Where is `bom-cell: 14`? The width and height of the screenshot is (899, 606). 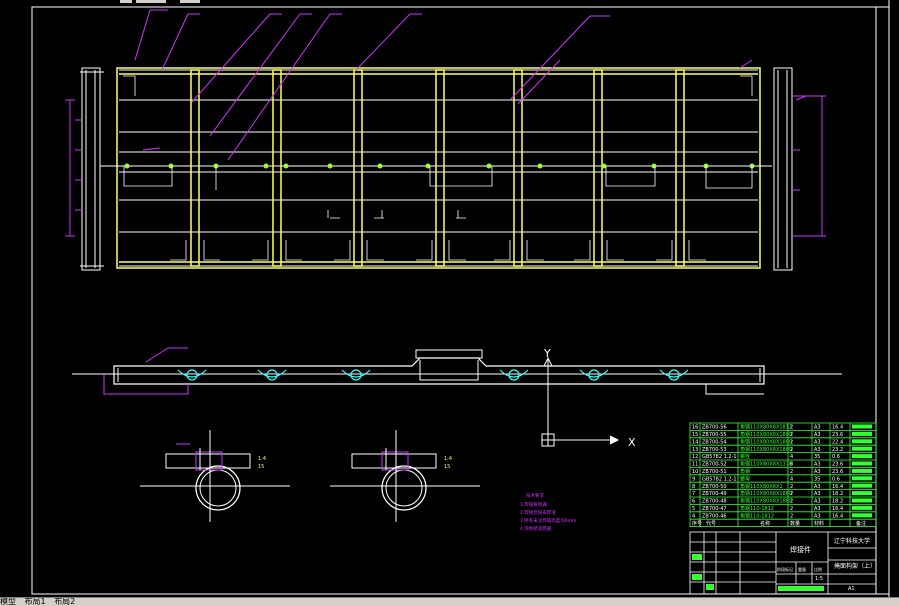
bom-cell: 14 is located at coordinates (695, 442).